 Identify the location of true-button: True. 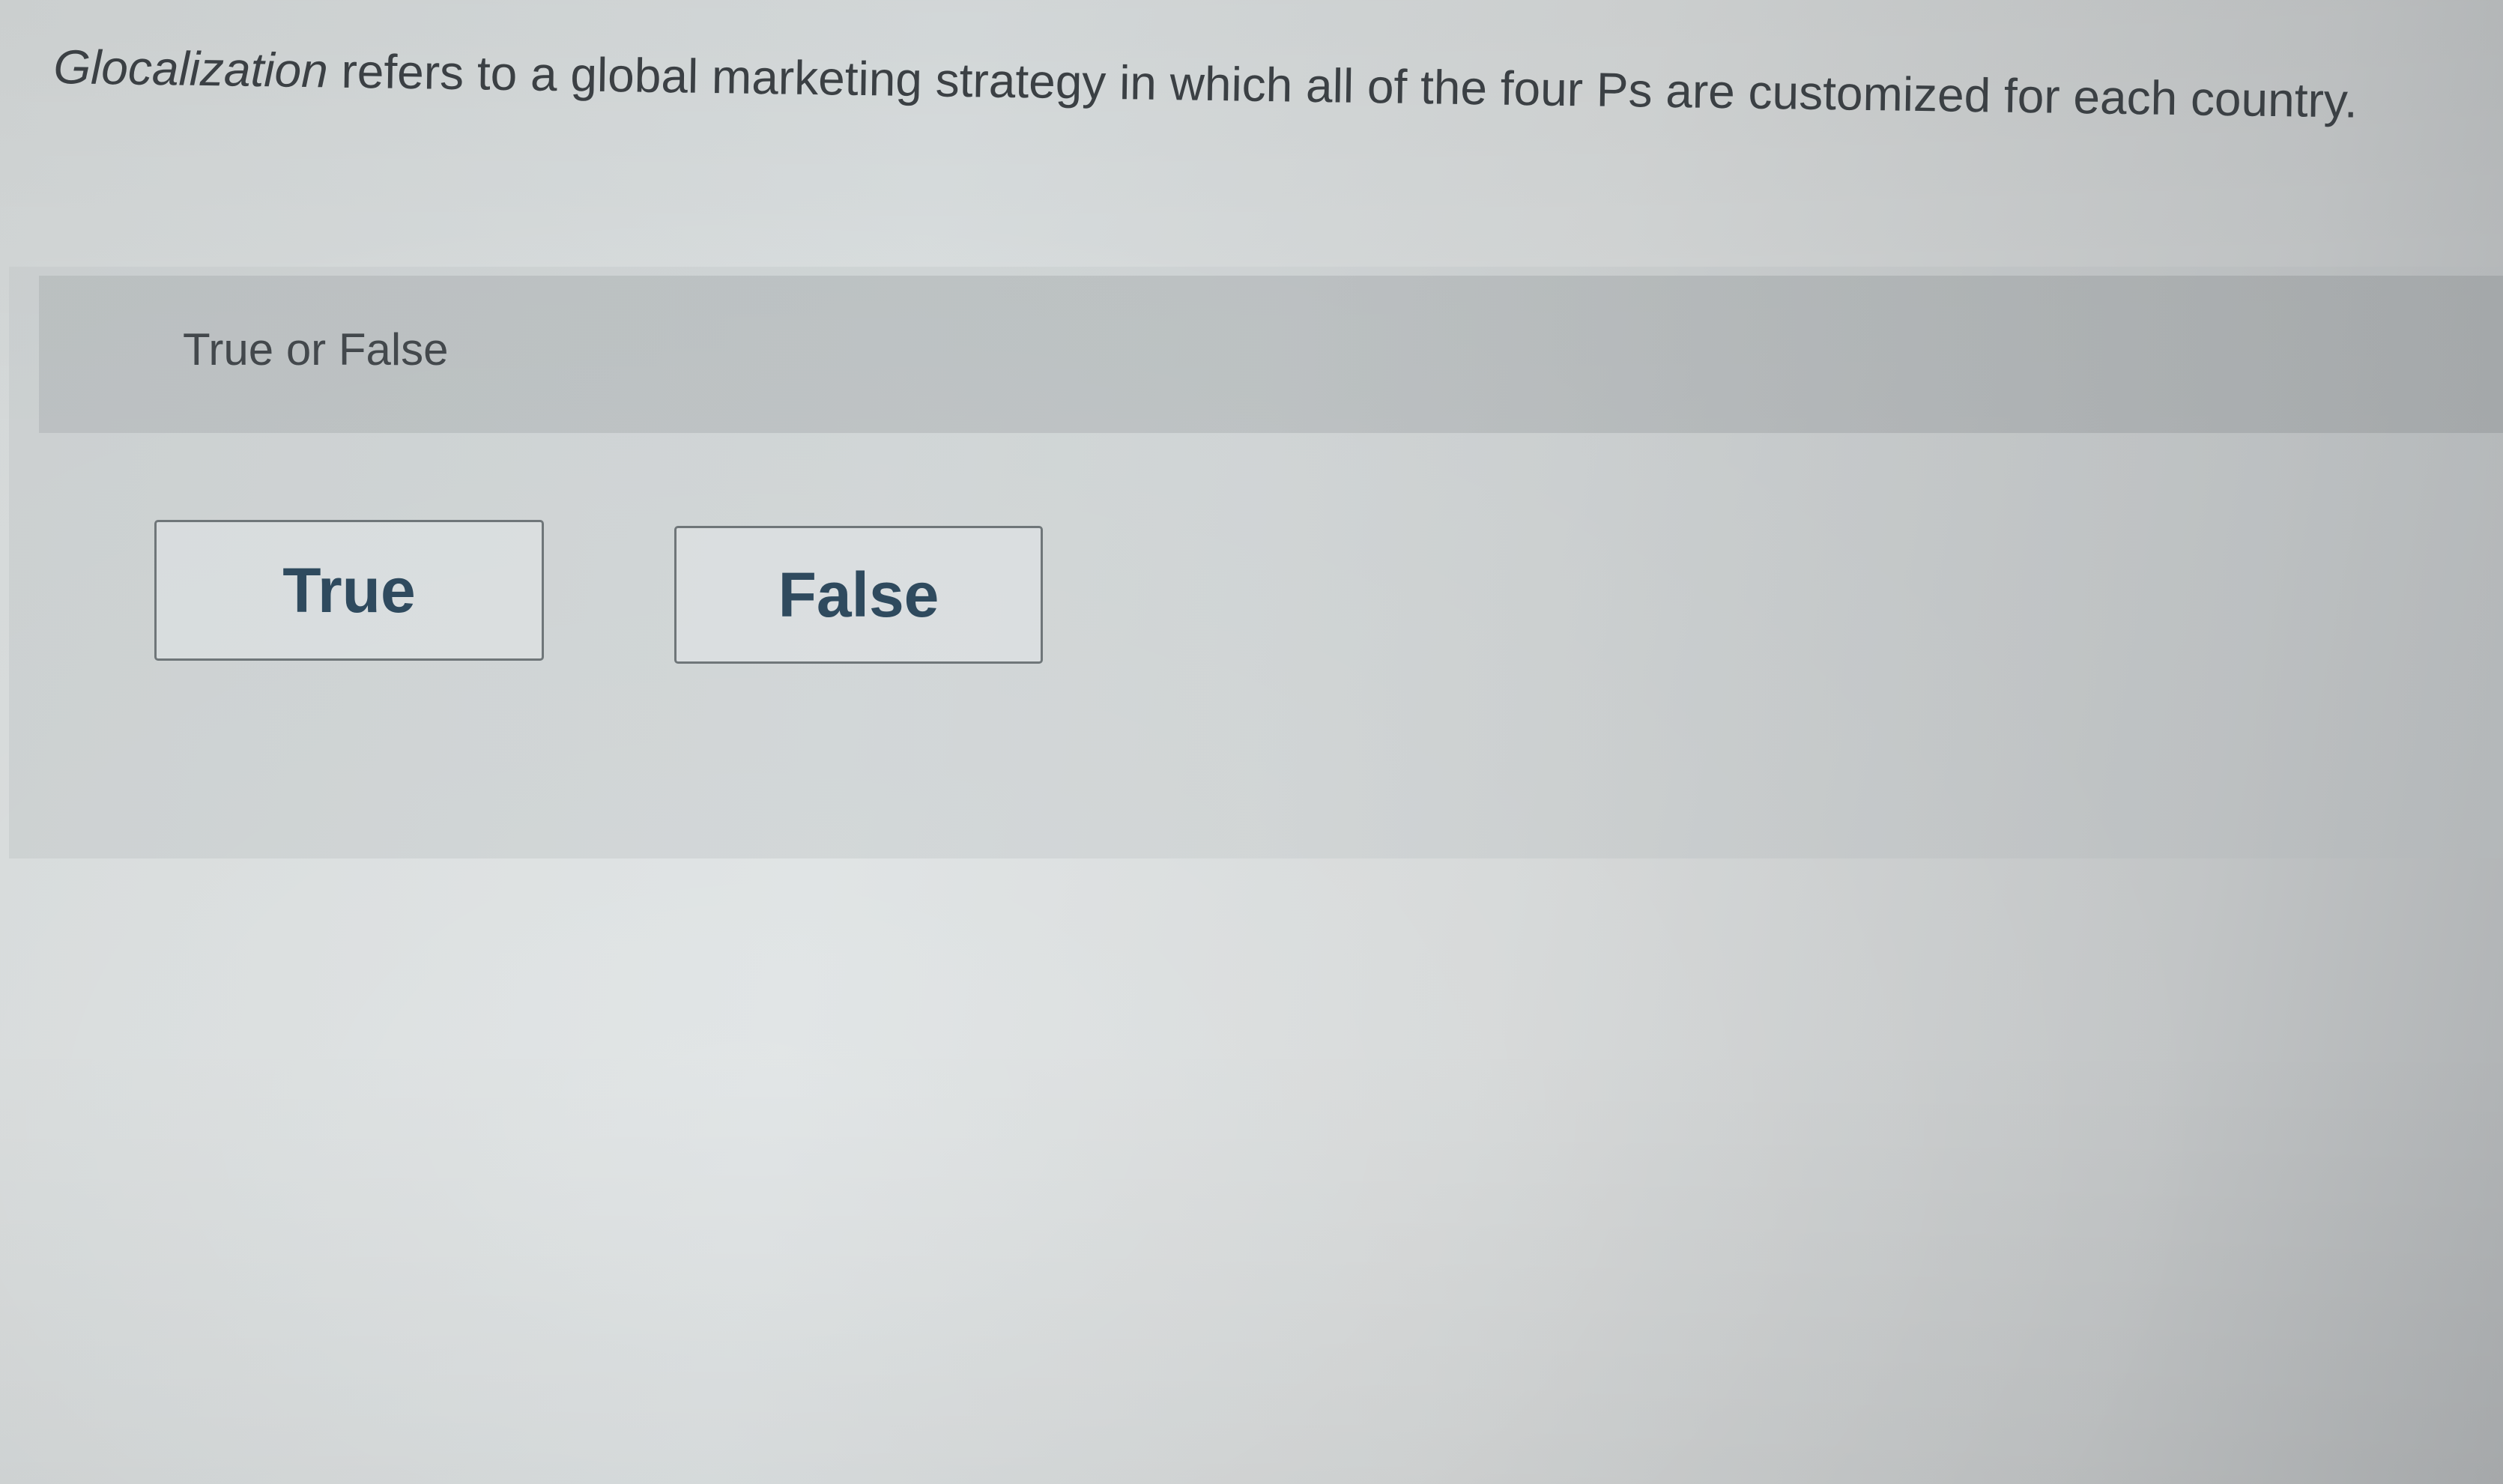
(349, 590).